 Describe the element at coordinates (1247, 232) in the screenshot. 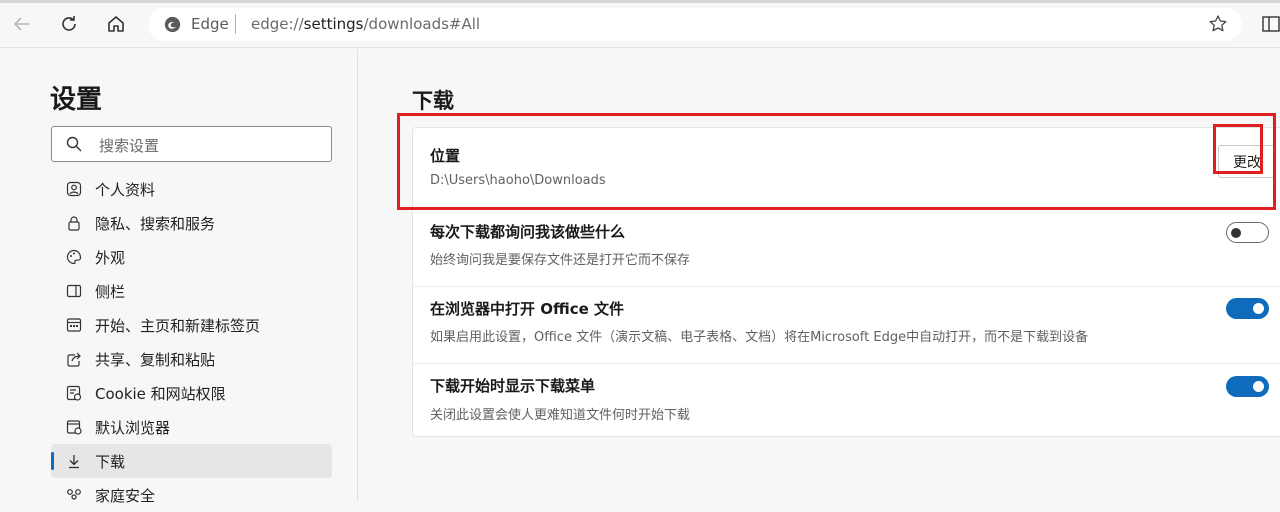

I see `ask-each-download-toggle` at that location.